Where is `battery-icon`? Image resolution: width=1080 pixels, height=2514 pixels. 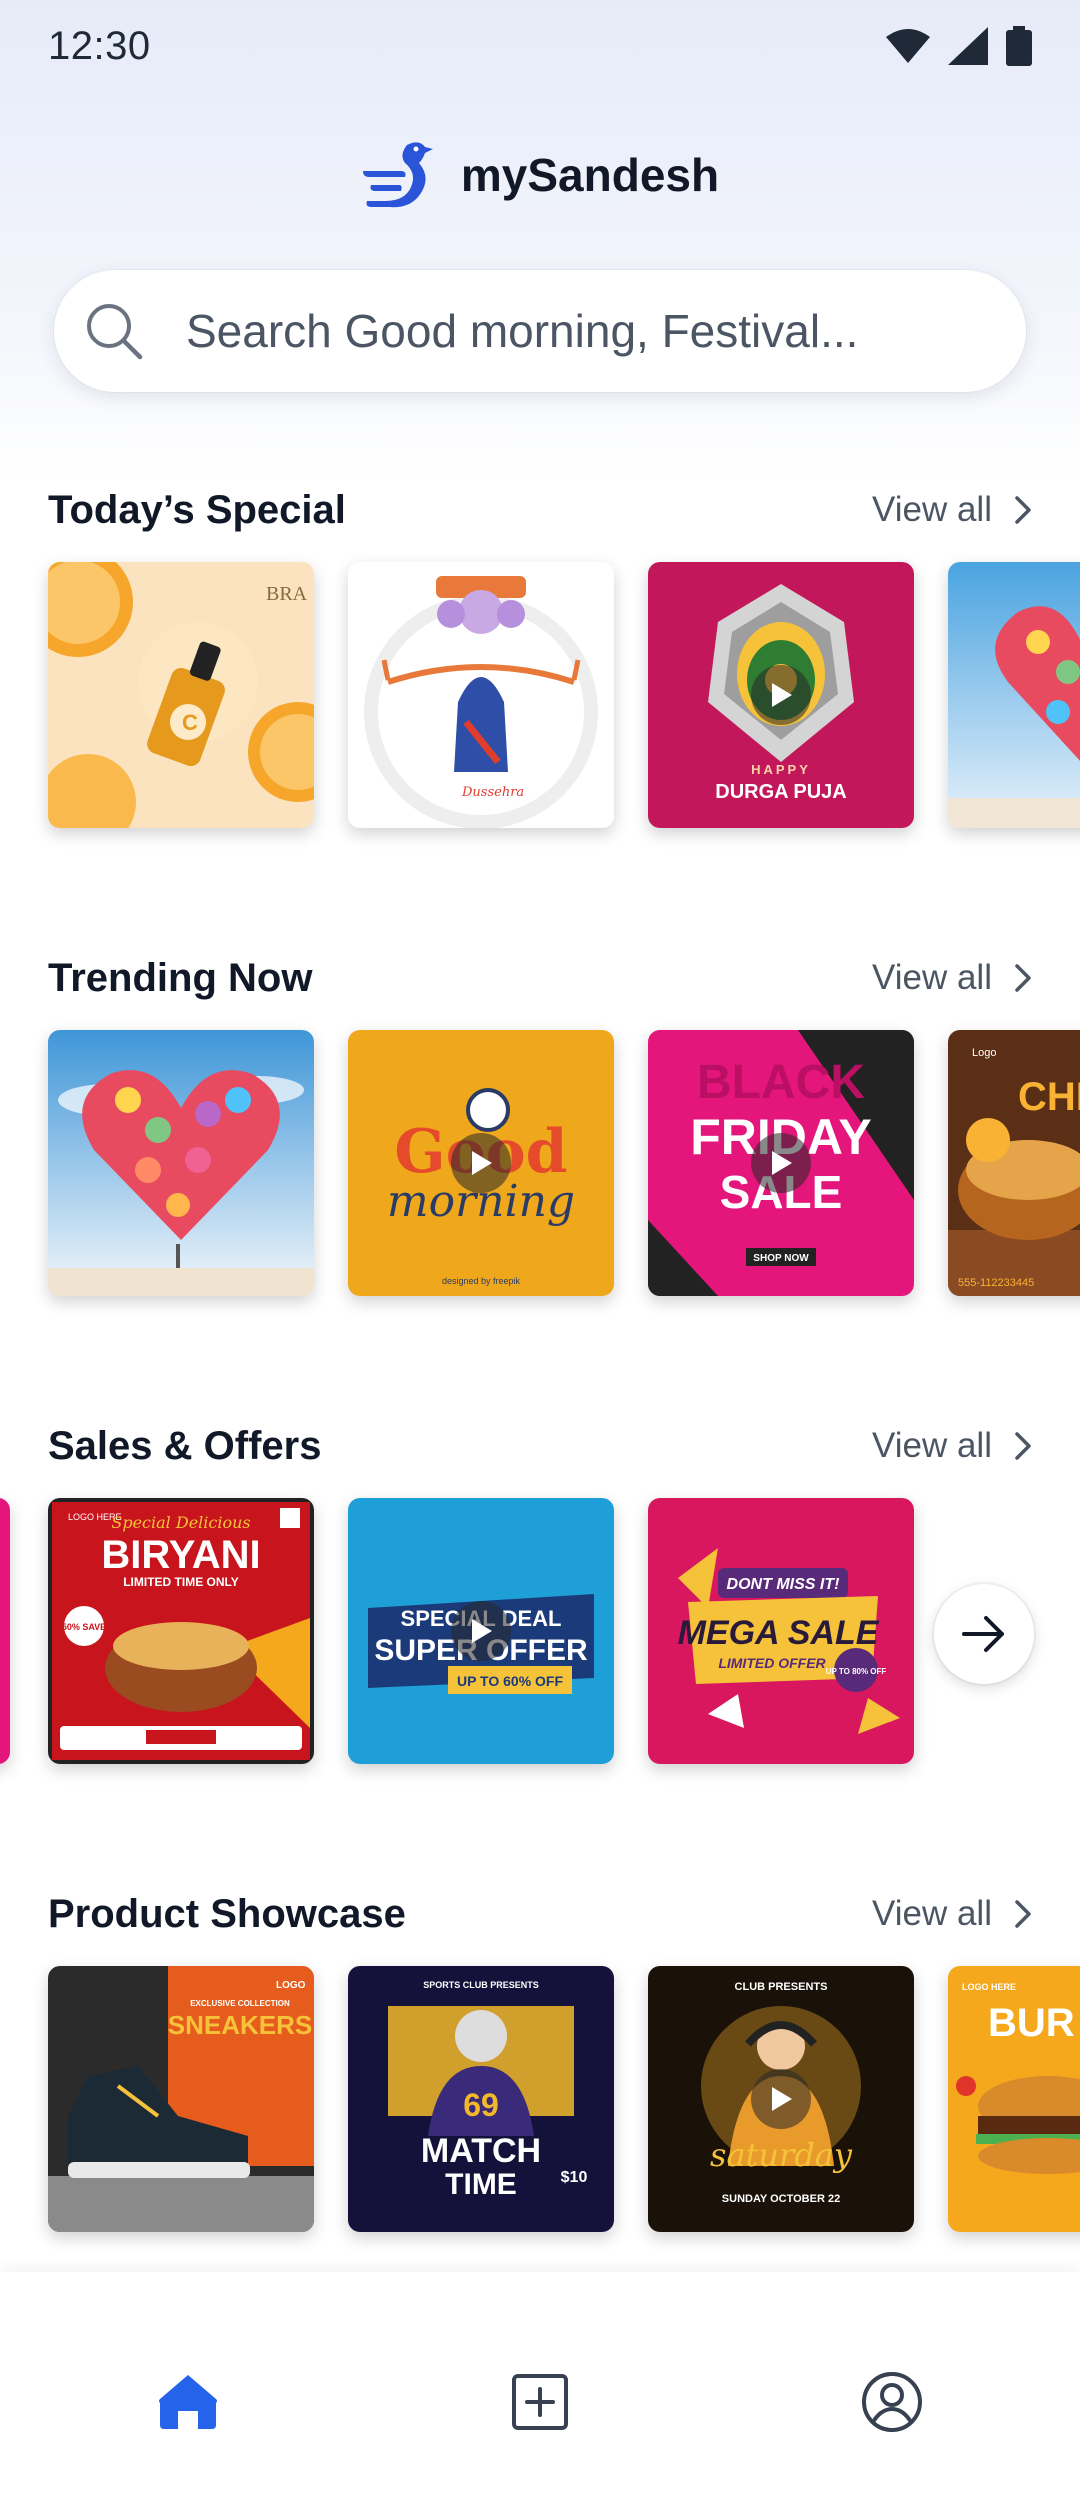
battery-icon is located at coordinates (1019, 46).